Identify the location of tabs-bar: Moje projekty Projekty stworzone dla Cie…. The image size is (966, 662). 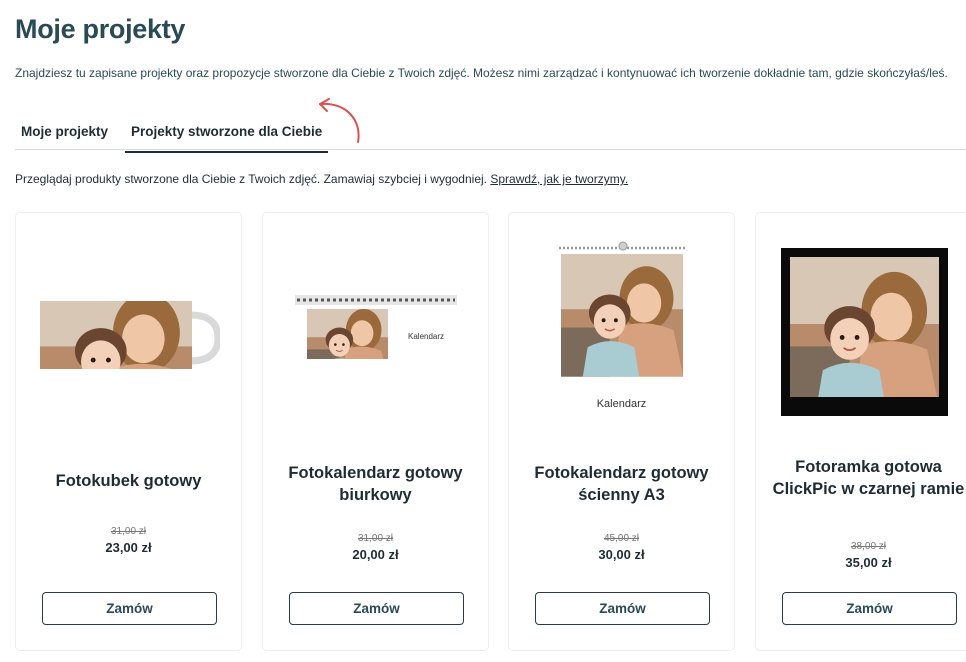
(490, 132).